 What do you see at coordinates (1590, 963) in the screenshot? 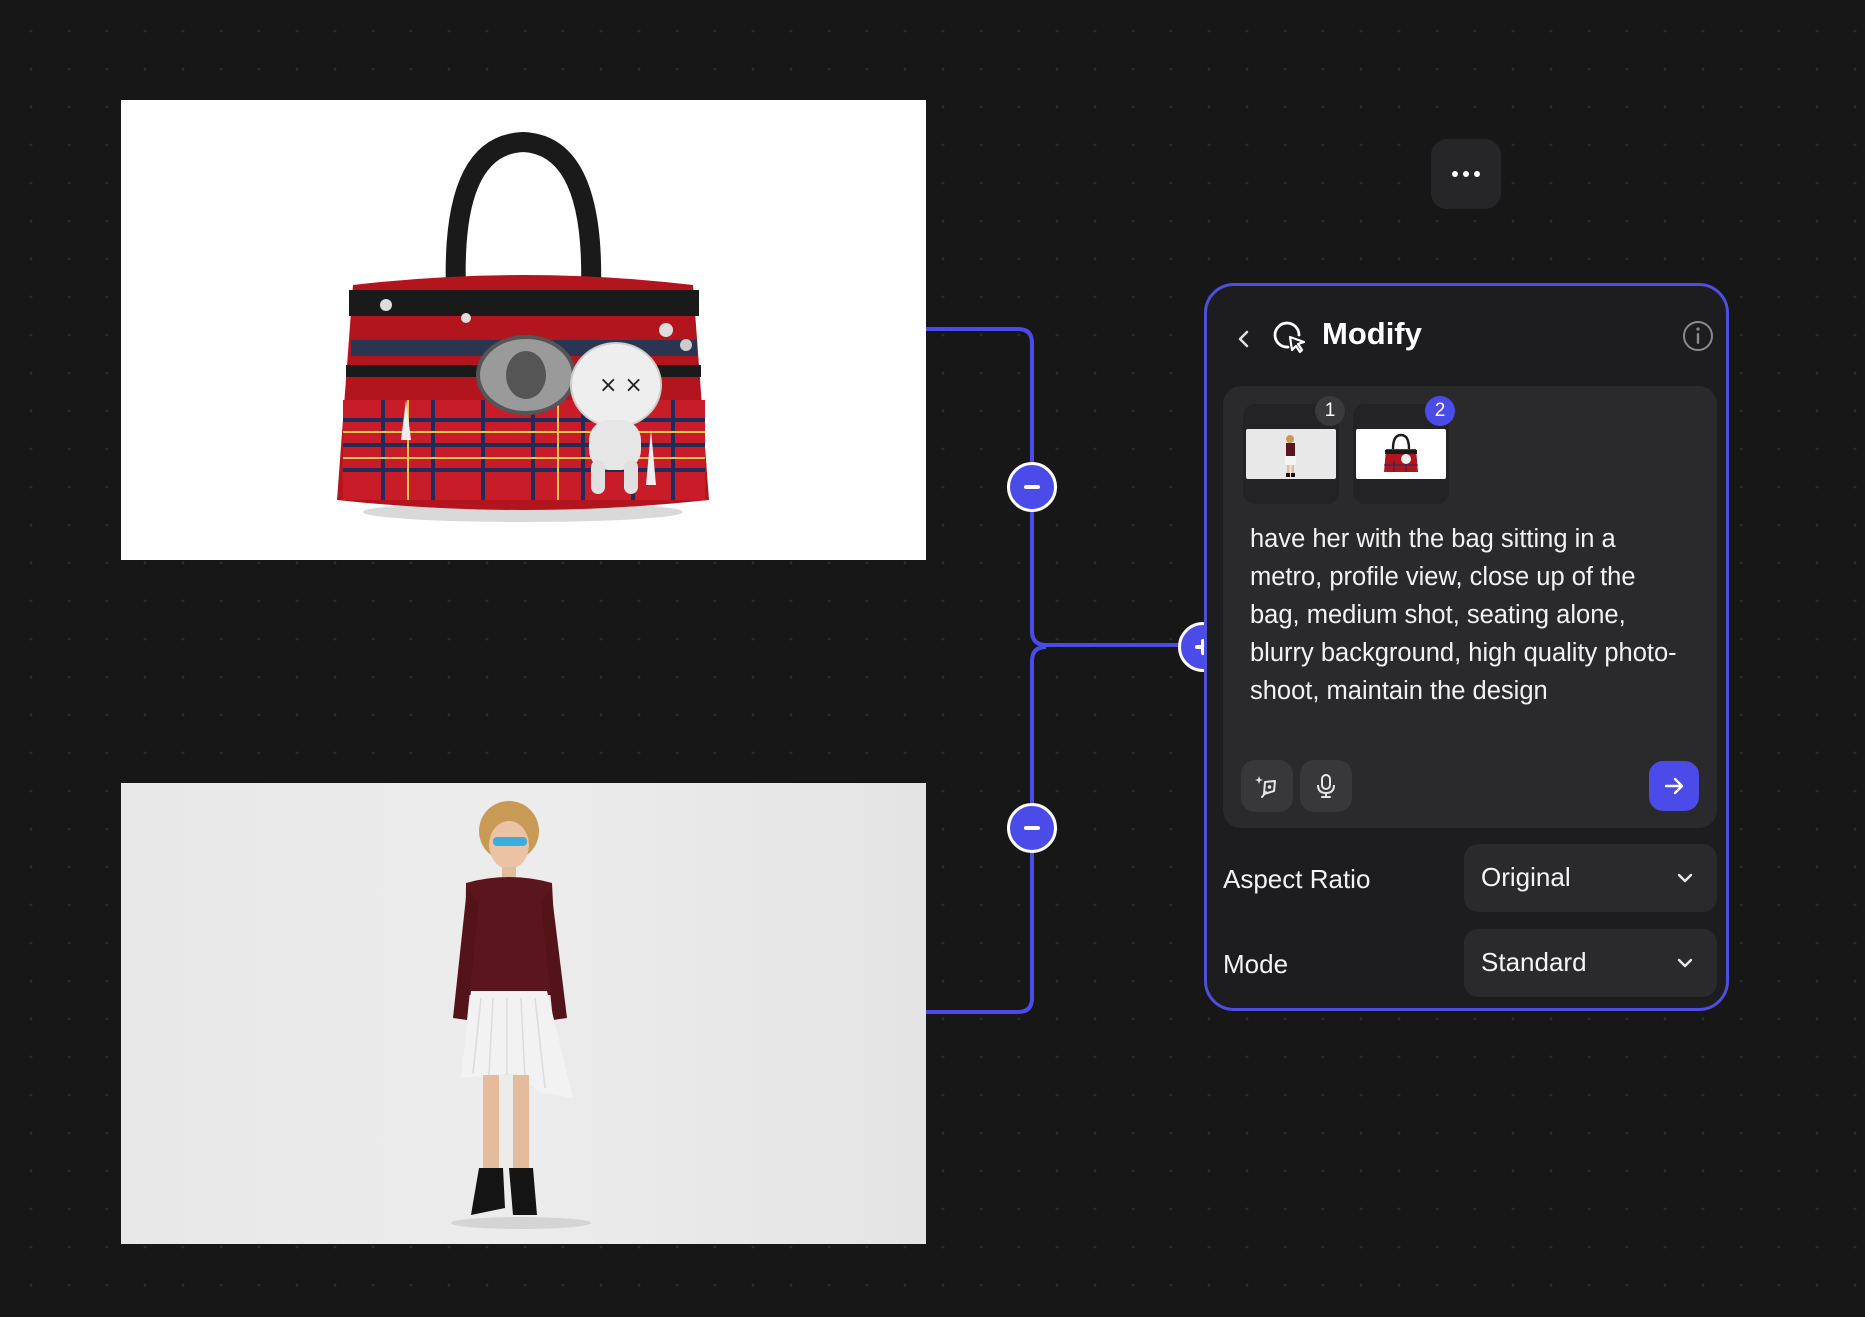
I see `mode-select: Standard` at bounding box center [1590, 963].